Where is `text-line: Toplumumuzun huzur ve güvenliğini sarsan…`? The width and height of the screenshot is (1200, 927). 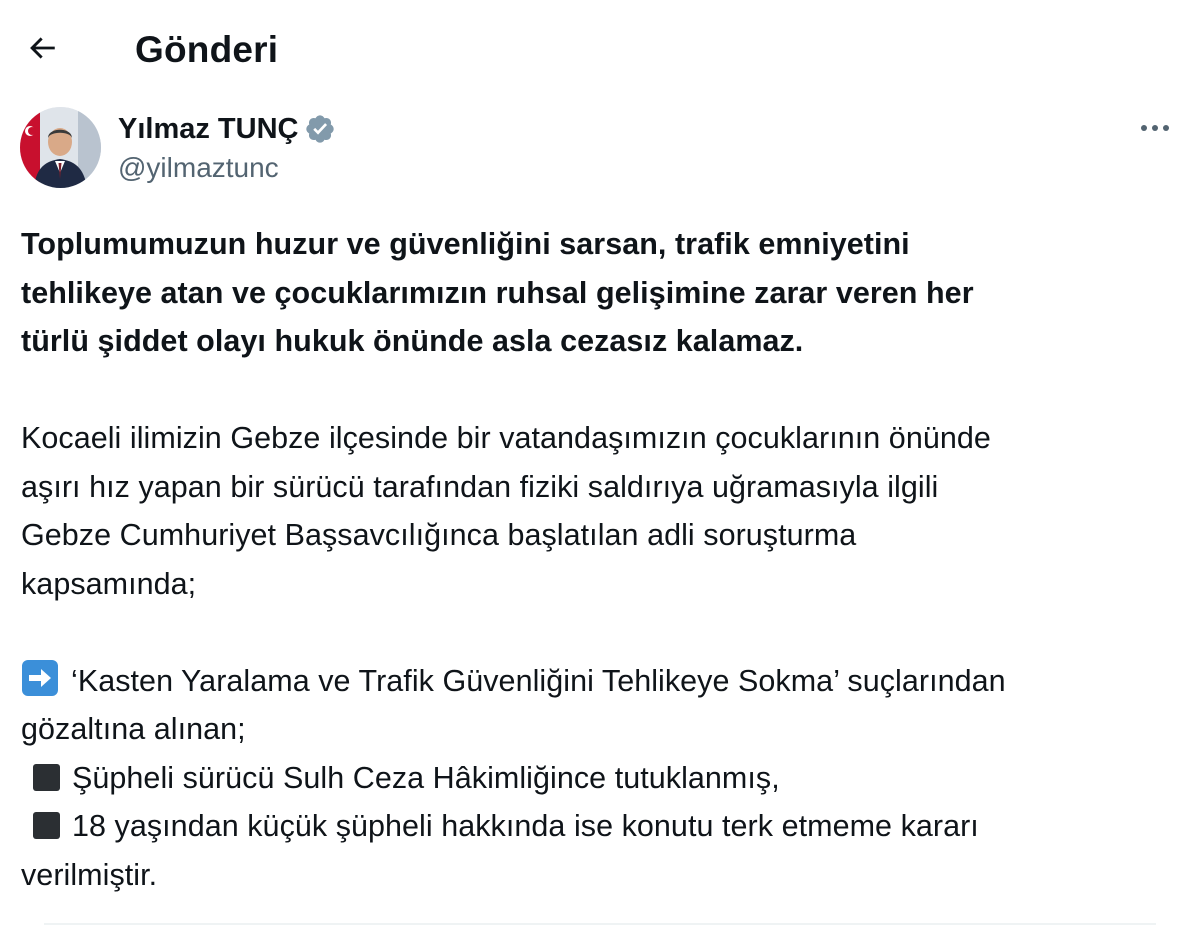 text-line: Toplumumuzun huzur ve güvenliğini sarsan… is located at coordinates (465, 244).